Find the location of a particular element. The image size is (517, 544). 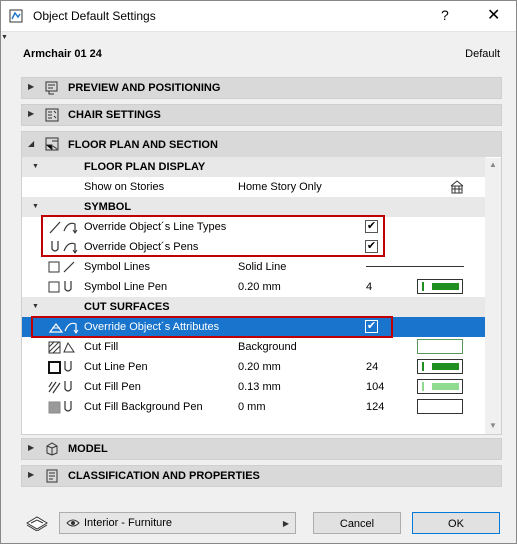

row-label: Cut Line Pen is located at coordinates (116, 367).